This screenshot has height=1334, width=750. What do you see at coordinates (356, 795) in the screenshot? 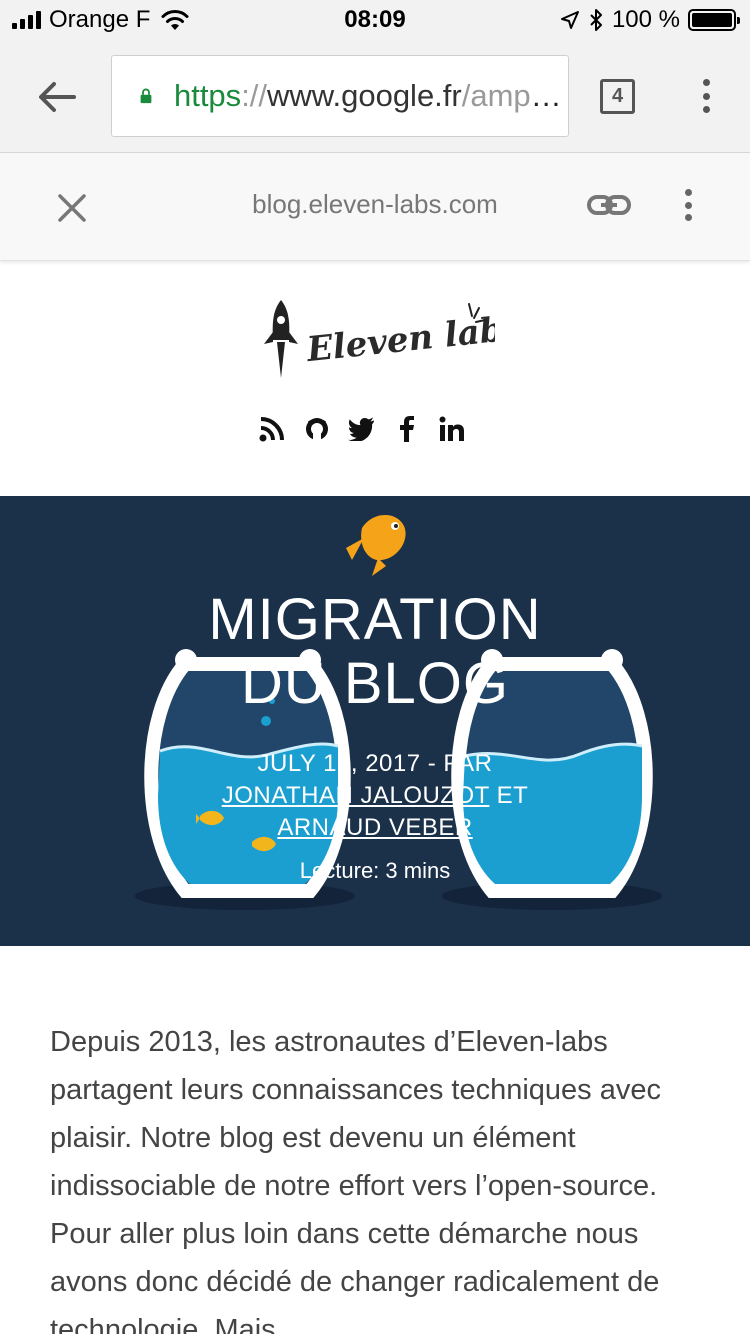
I see `author-link-jonathan: JONATHAN JALOUZOT` at bounding box center [356, 795].